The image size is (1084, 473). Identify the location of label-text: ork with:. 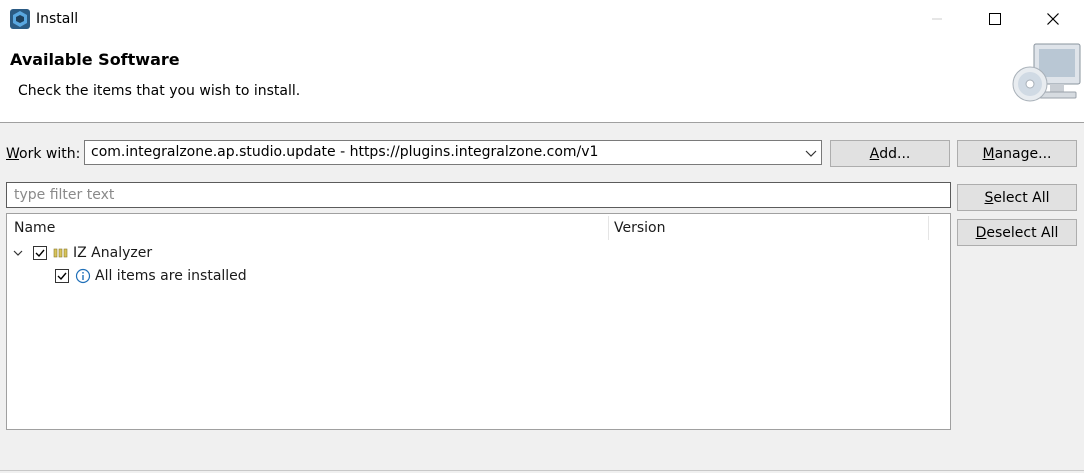
(50, 154).